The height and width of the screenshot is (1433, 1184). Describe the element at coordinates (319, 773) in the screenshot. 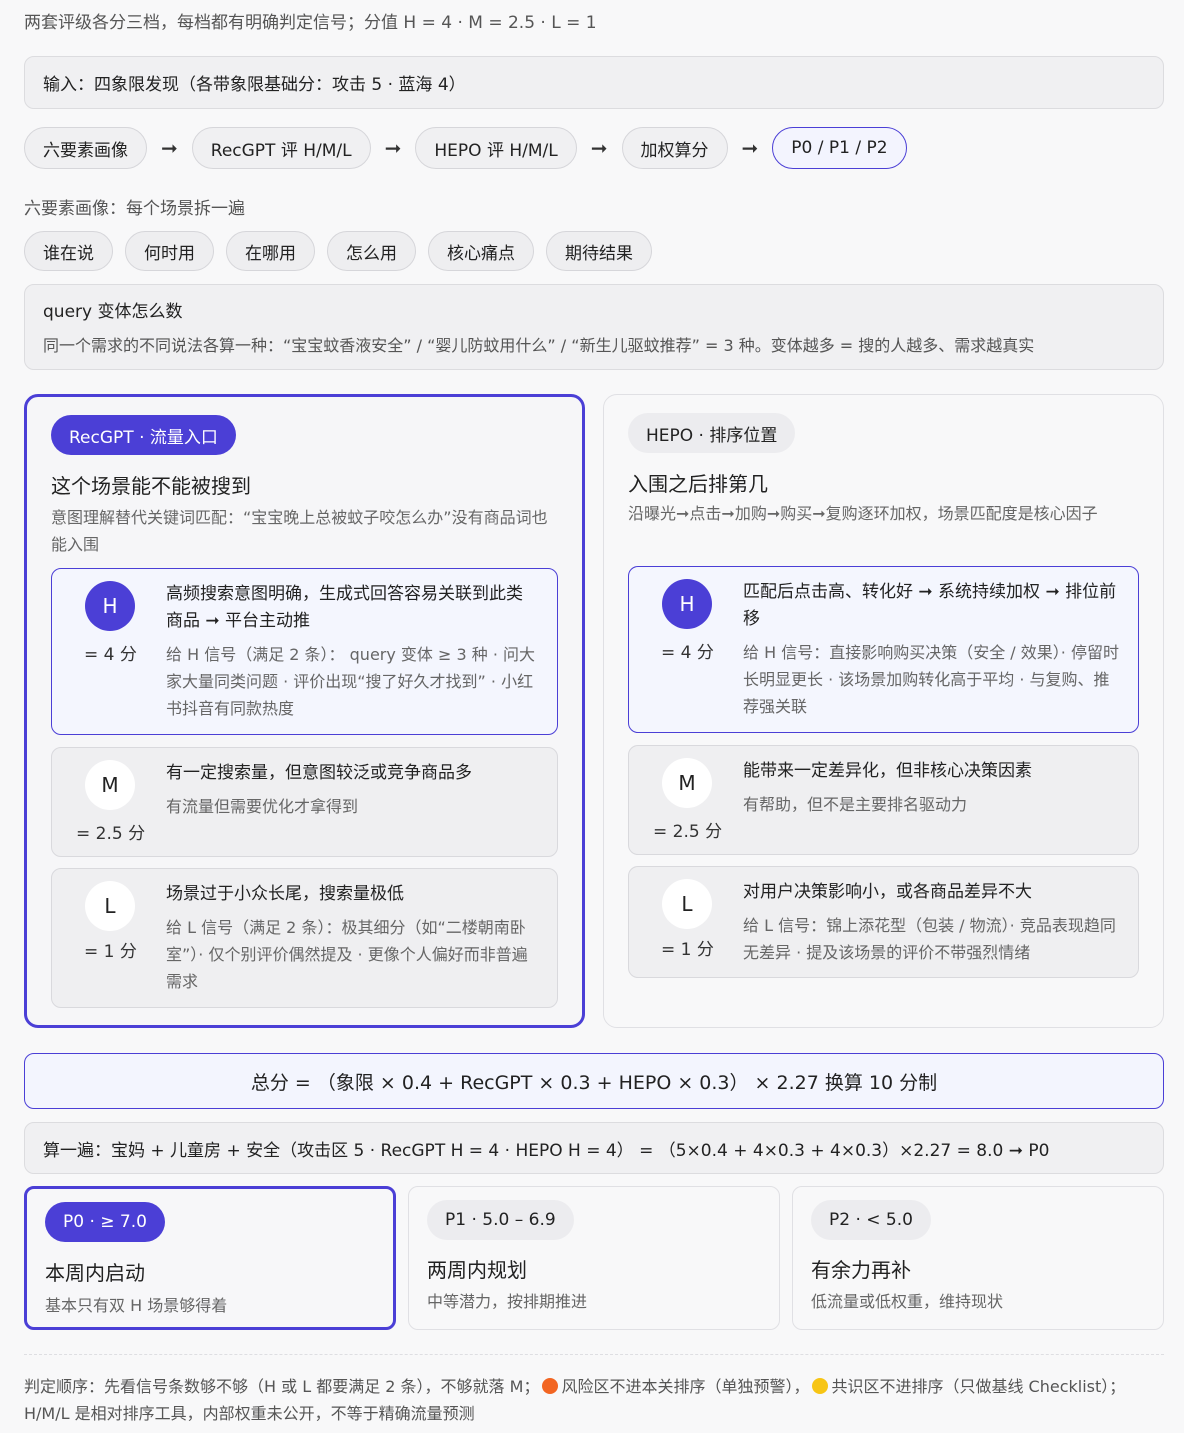

I see `level-title: 有一定搜索量，但意图较泛或竞争商品多` at that location.